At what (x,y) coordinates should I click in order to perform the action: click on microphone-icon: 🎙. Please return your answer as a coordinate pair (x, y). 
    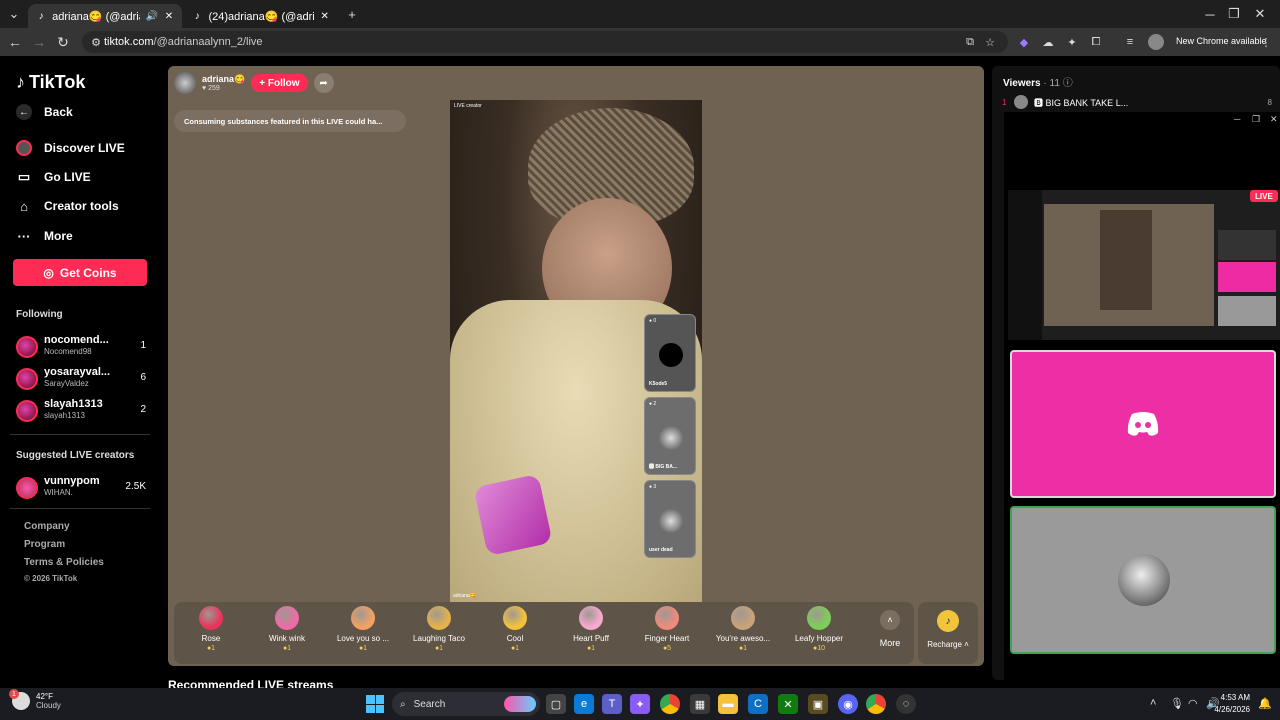
    Looking at the image, I should click on (1177, 703).